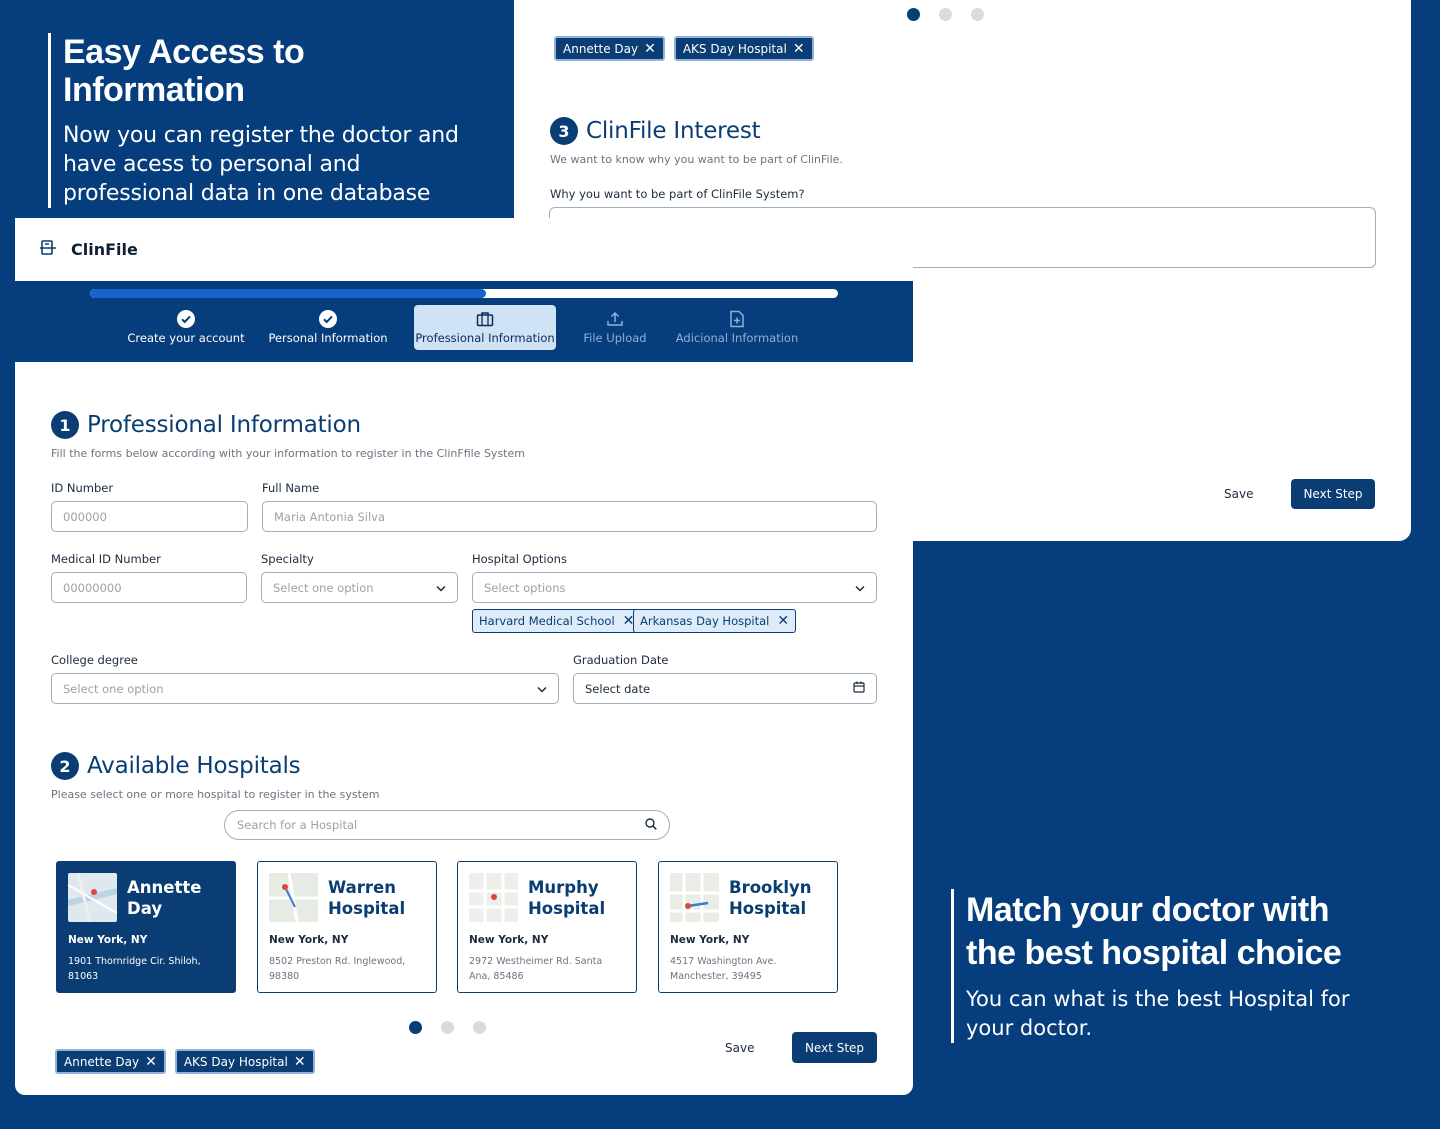  What do you see at coordinates (328, 327) in the screenshot?
I see `step-personal-information: Personal Information` at bounding box center [328, 327].